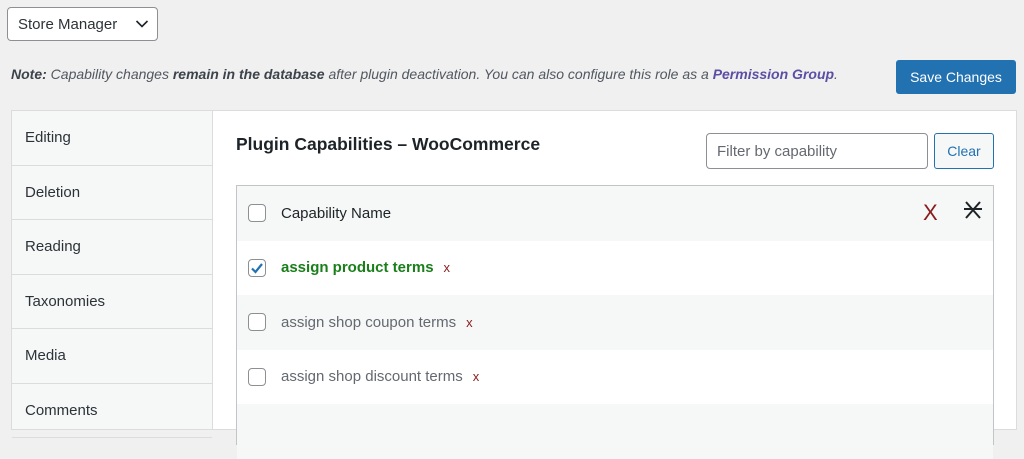 This screenshot has width=1024, height=459. What do you see at coordinates (369, 322) in the screenshot?
I see `capability-name: assign shop coupon terms` at bounding box center [369, 322].